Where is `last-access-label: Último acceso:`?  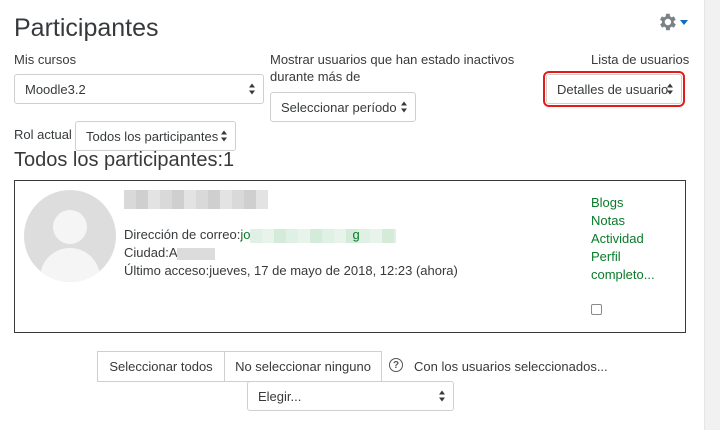 last-access-label: Último acceso: is located at coordinates (167, 270).